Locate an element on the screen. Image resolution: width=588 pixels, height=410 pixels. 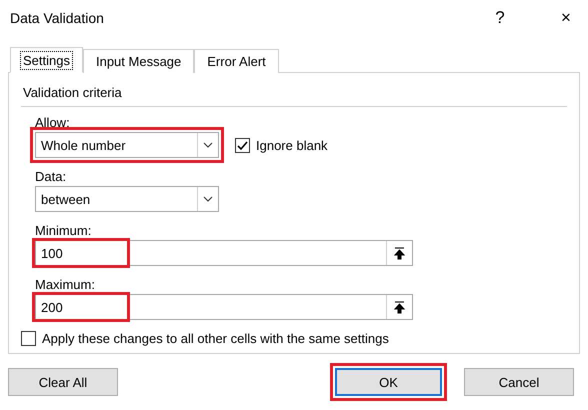
group-title: Validation criteria is located at coordinates (73, 92).